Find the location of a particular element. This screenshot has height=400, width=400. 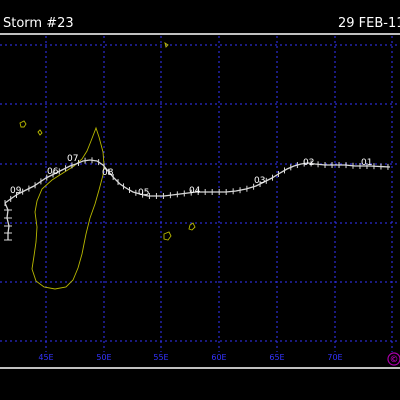

lon-label-45e: 45E is located at coordinates (45, 357).